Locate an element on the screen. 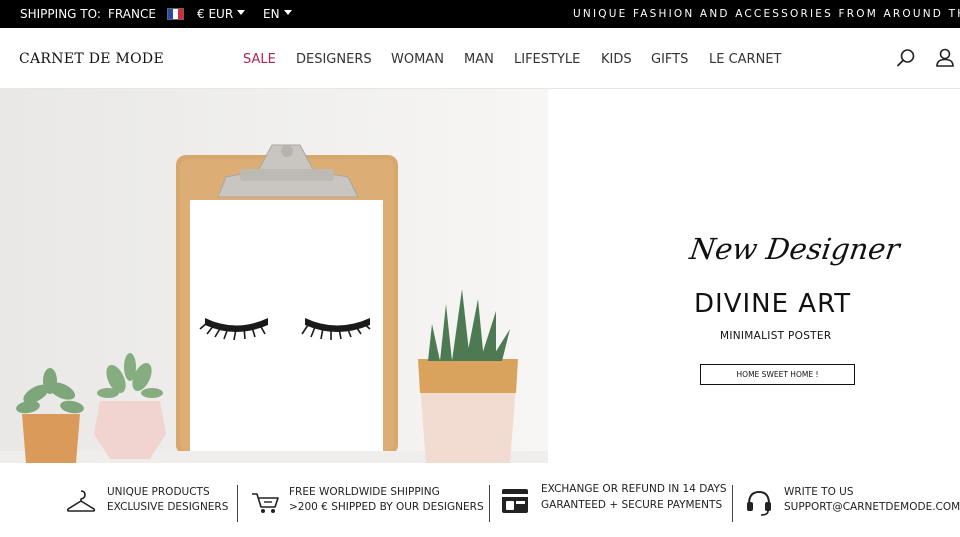 The width and height of the screenshot is (960, 537). nav-designers: DESIGNERS is located at coordinates (334, 59).